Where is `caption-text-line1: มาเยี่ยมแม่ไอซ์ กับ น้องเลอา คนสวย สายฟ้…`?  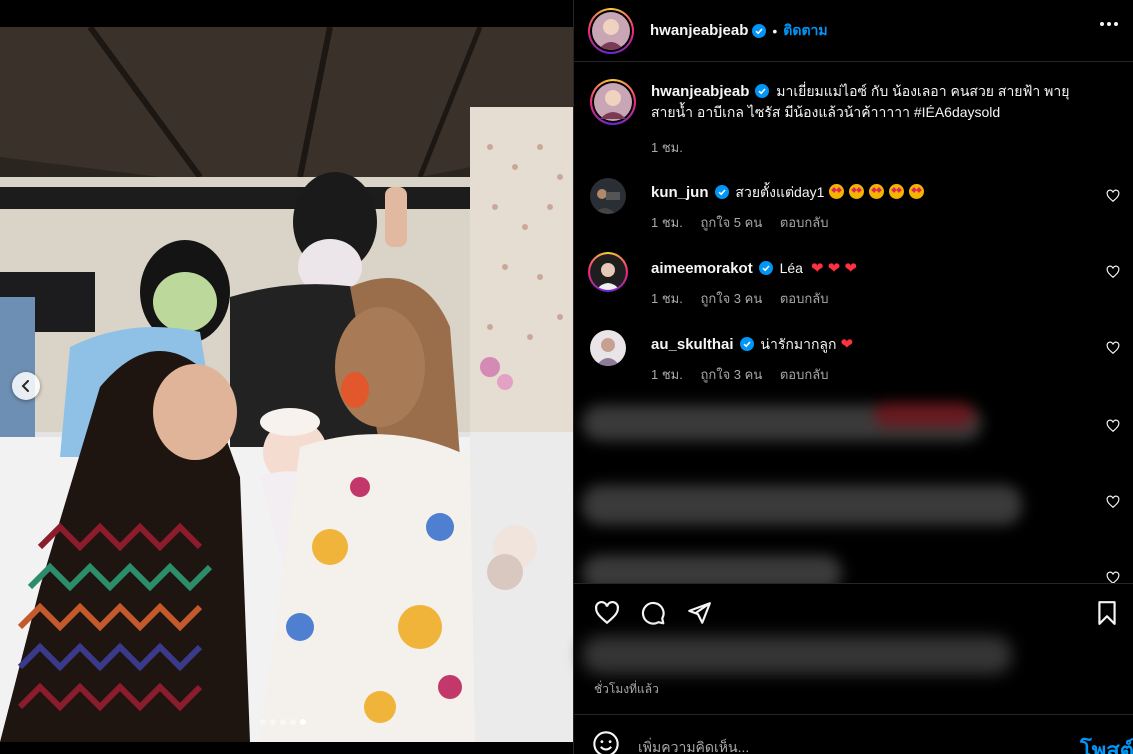
caption-text-line1: มาเยี่ยมแม่ไอซ์ กับ น้องเลอา คนสวย สายฟ้… is located at coordinates (923, 91).